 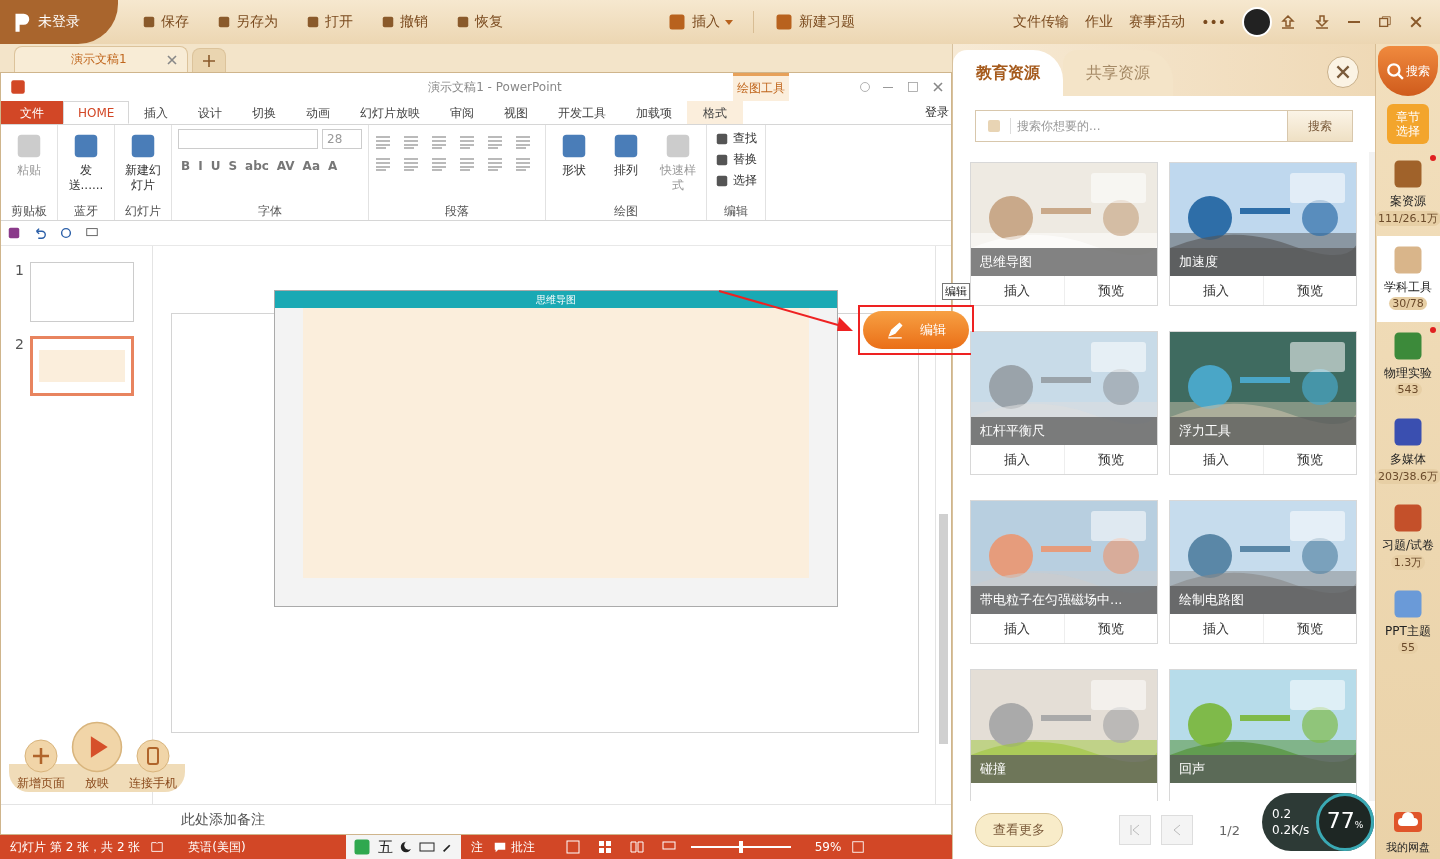 I want to click on ribbon-tab: 文件, so click(x=32, y=112).